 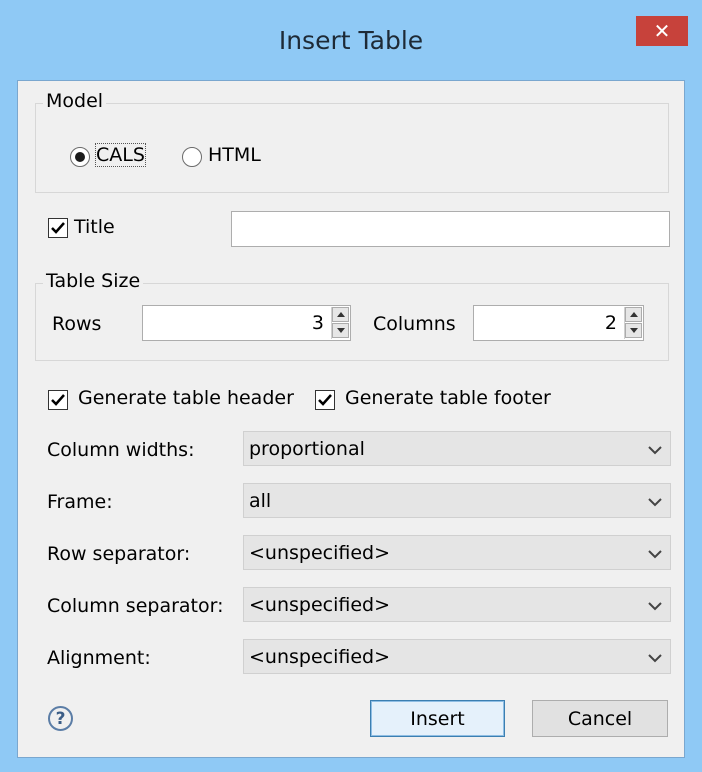 What do you see at coordinates (186, 398) in the screenshot?
I see `generate-header-label: Generate table header` at bounding box center [186, 398].